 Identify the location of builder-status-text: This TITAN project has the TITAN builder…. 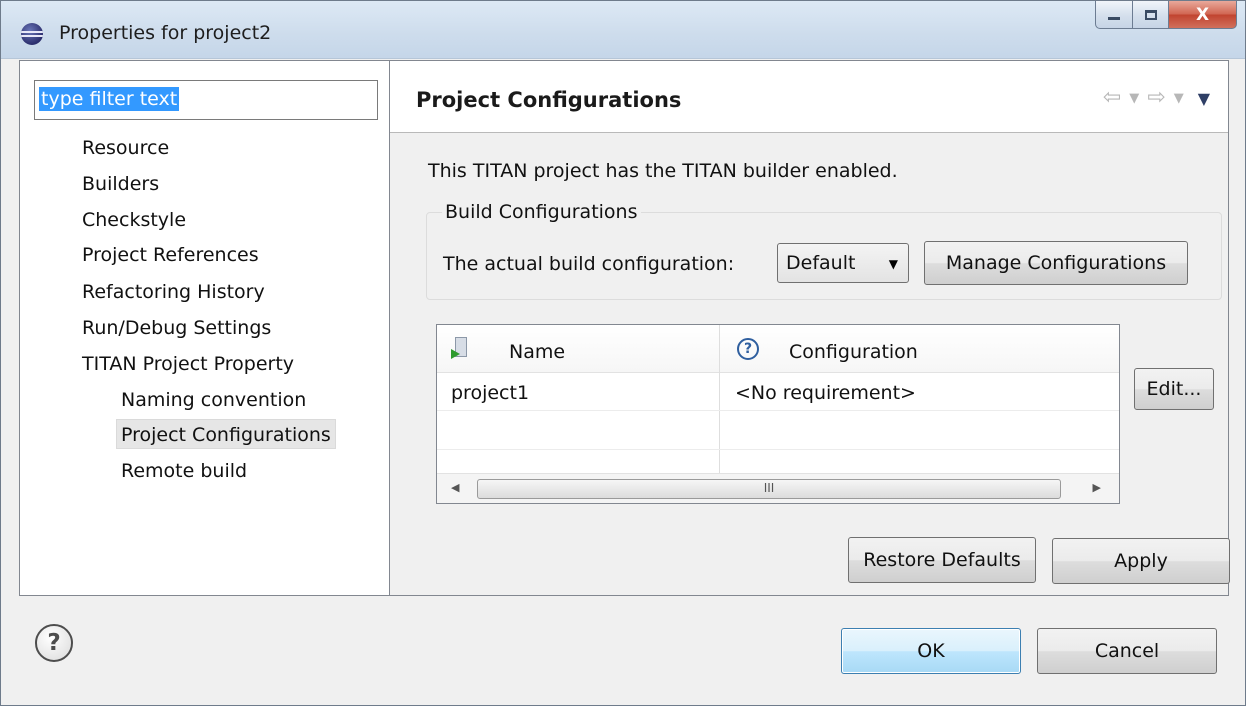
(663, 171).